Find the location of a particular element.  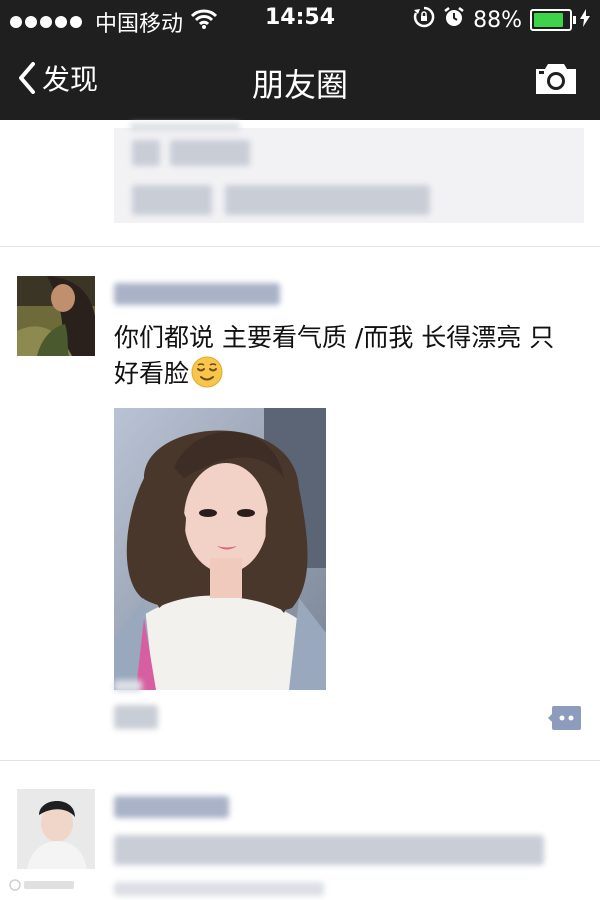

battery-percent: 88% is located at coordinates (497, 20).